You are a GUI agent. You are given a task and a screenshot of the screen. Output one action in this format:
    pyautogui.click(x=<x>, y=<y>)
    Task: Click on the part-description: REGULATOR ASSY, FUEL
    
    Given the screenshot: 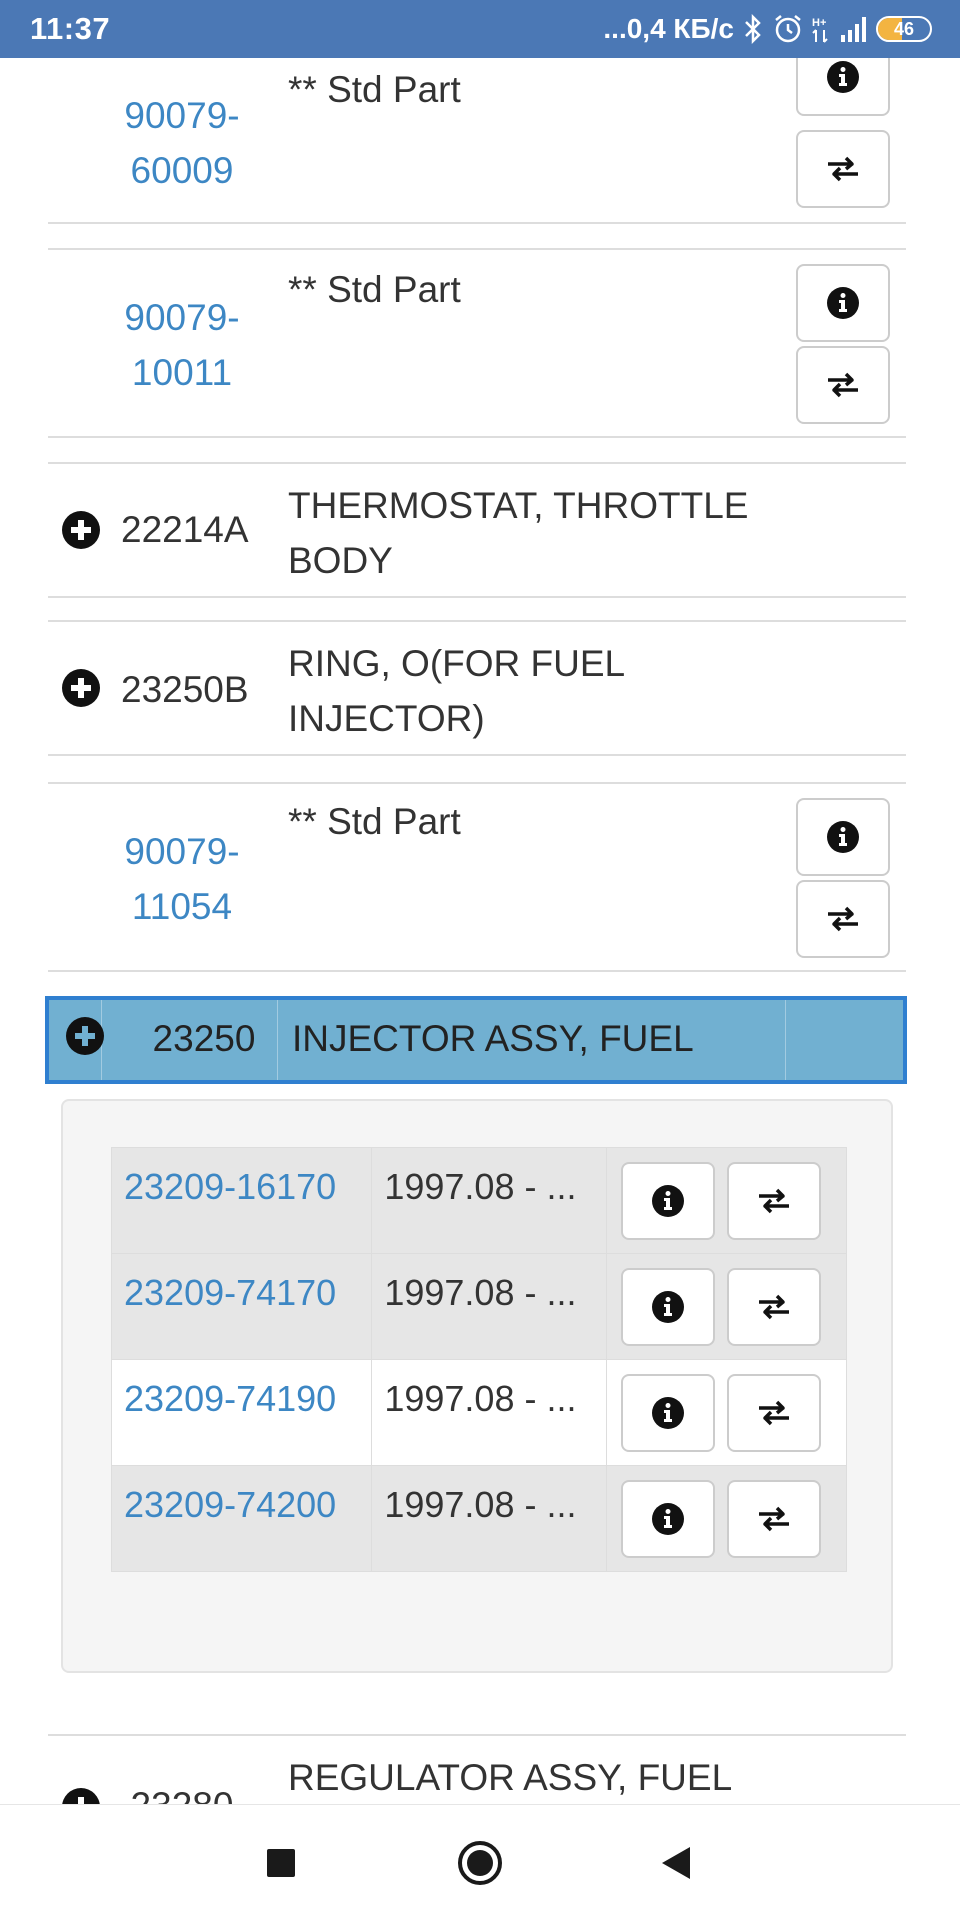 What is the action you would take?
    pyautogui.click(x=510, y=1777)
    